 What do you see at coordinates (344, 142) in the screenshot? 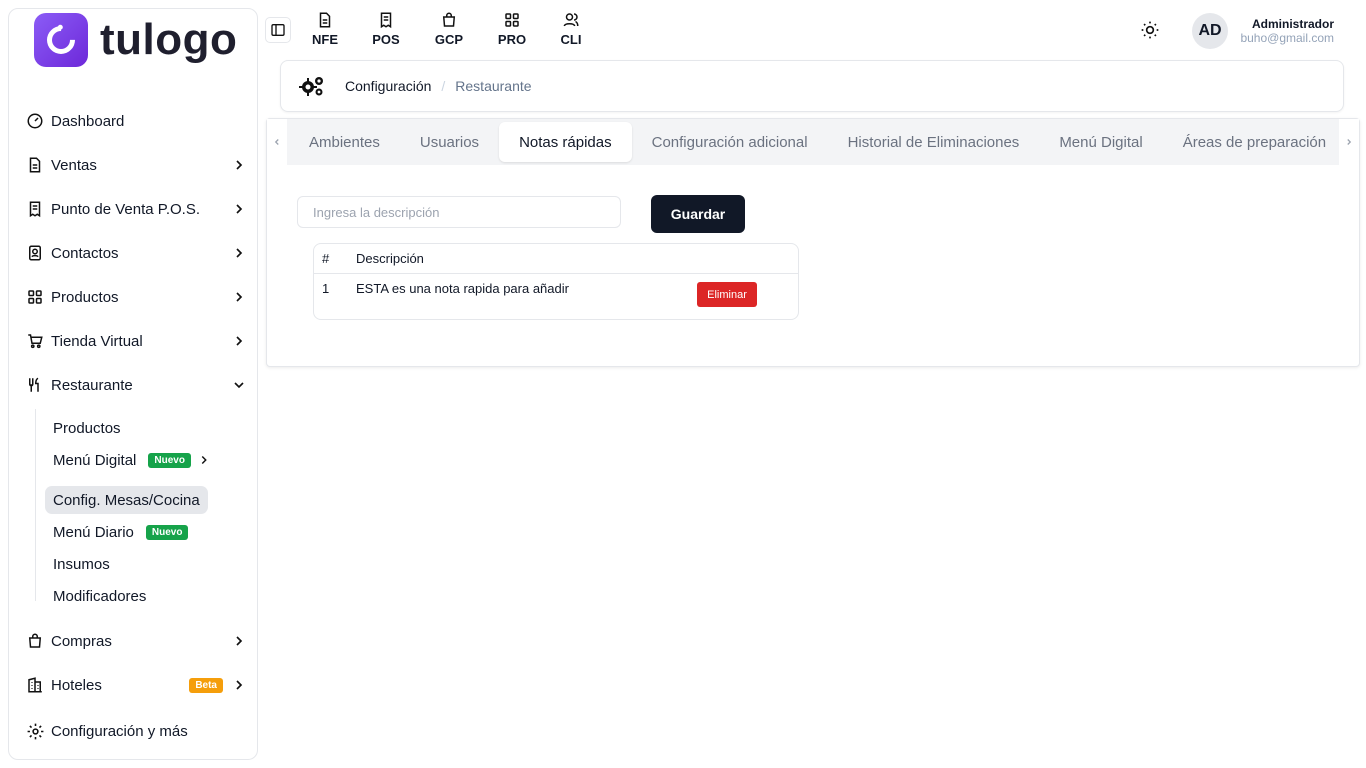
I see `tab-ambientes: Ambientes` at bounding box center [344, 142].